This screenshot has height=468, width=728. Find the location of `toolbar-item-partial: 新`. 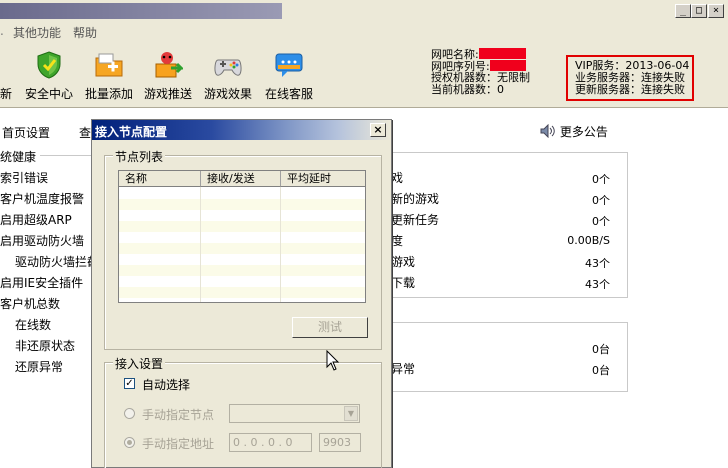

toolbar-item-partial: 新 is located at coordinates (6, 93).